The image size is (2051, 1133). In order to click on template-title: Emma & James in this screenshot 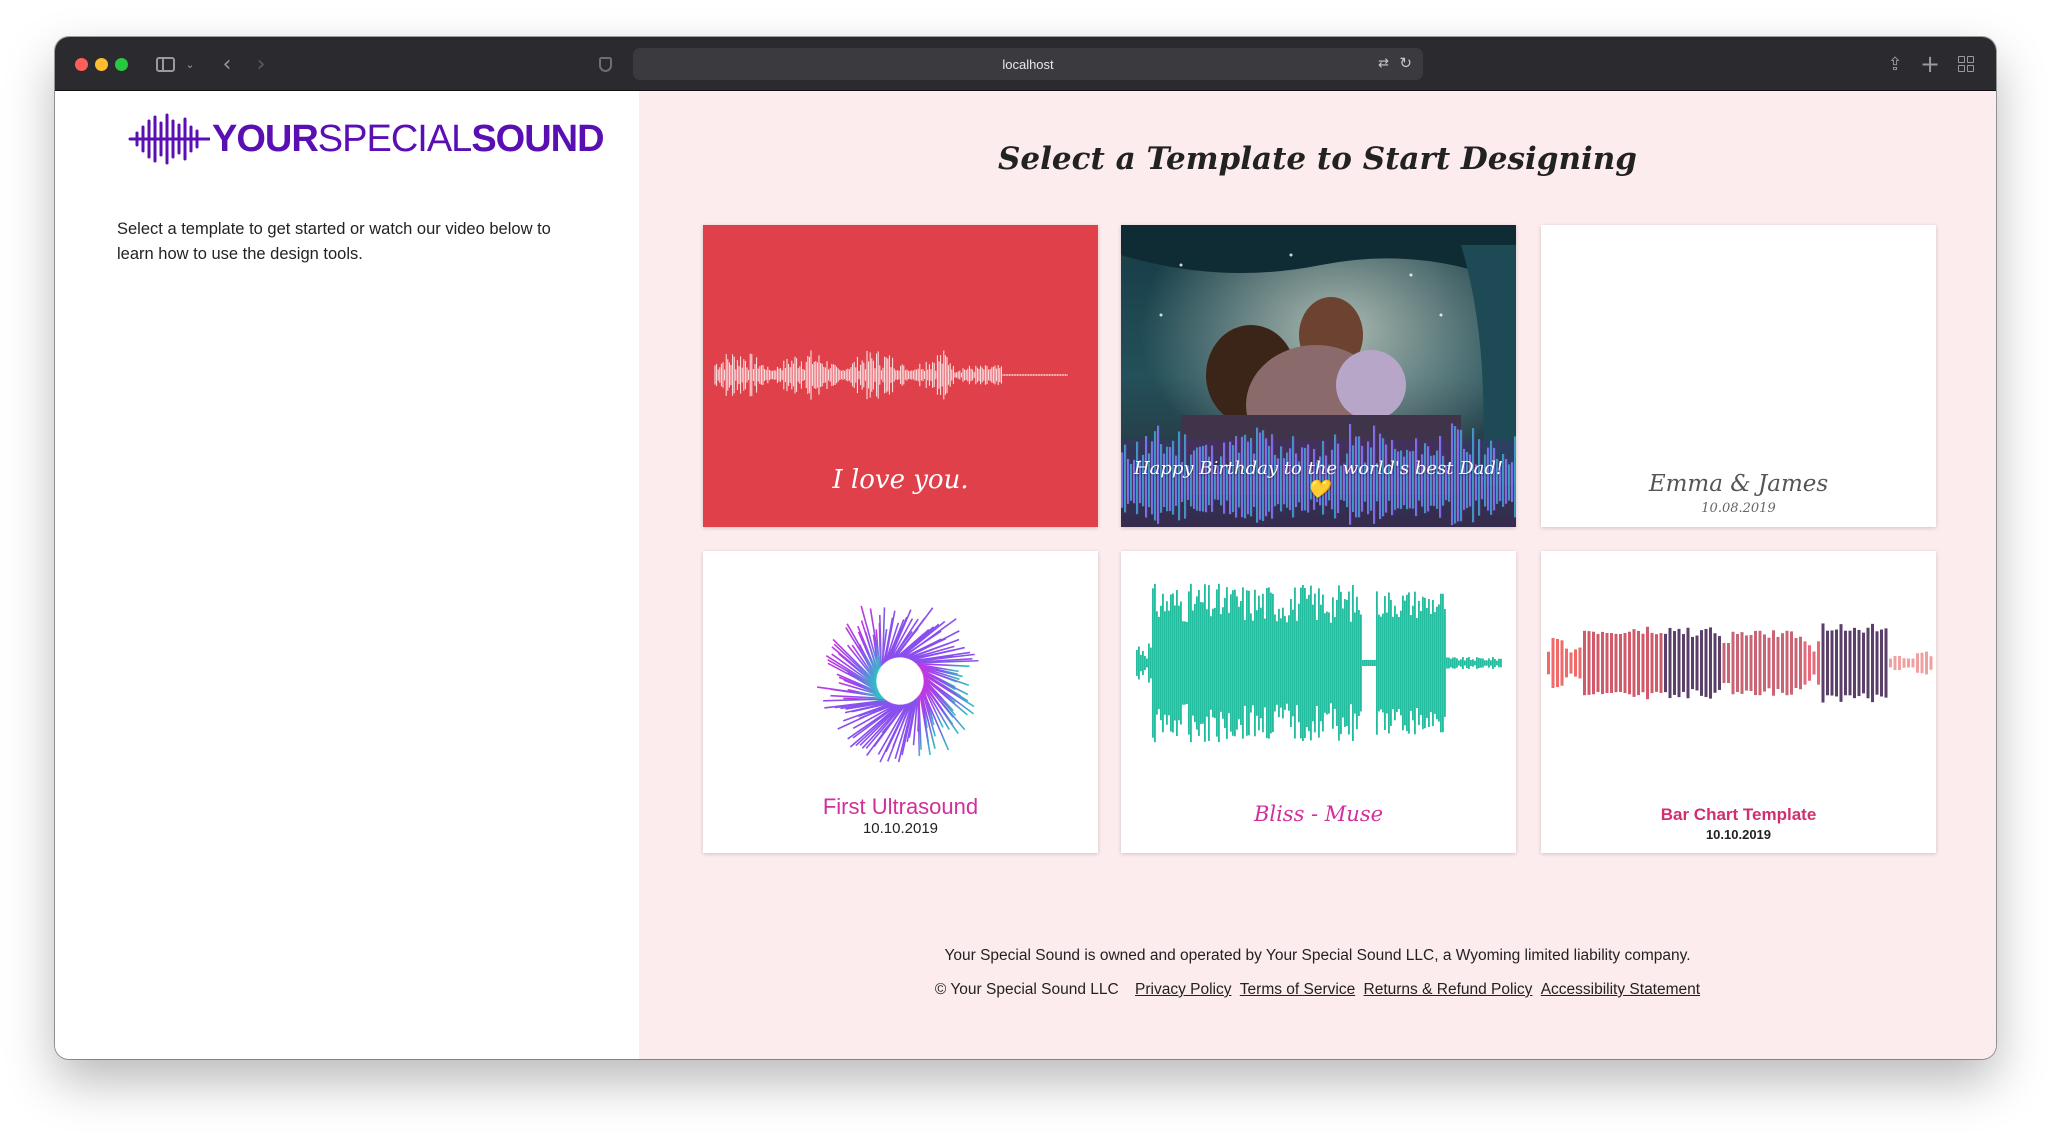, I will do `click(1738, 484)`.